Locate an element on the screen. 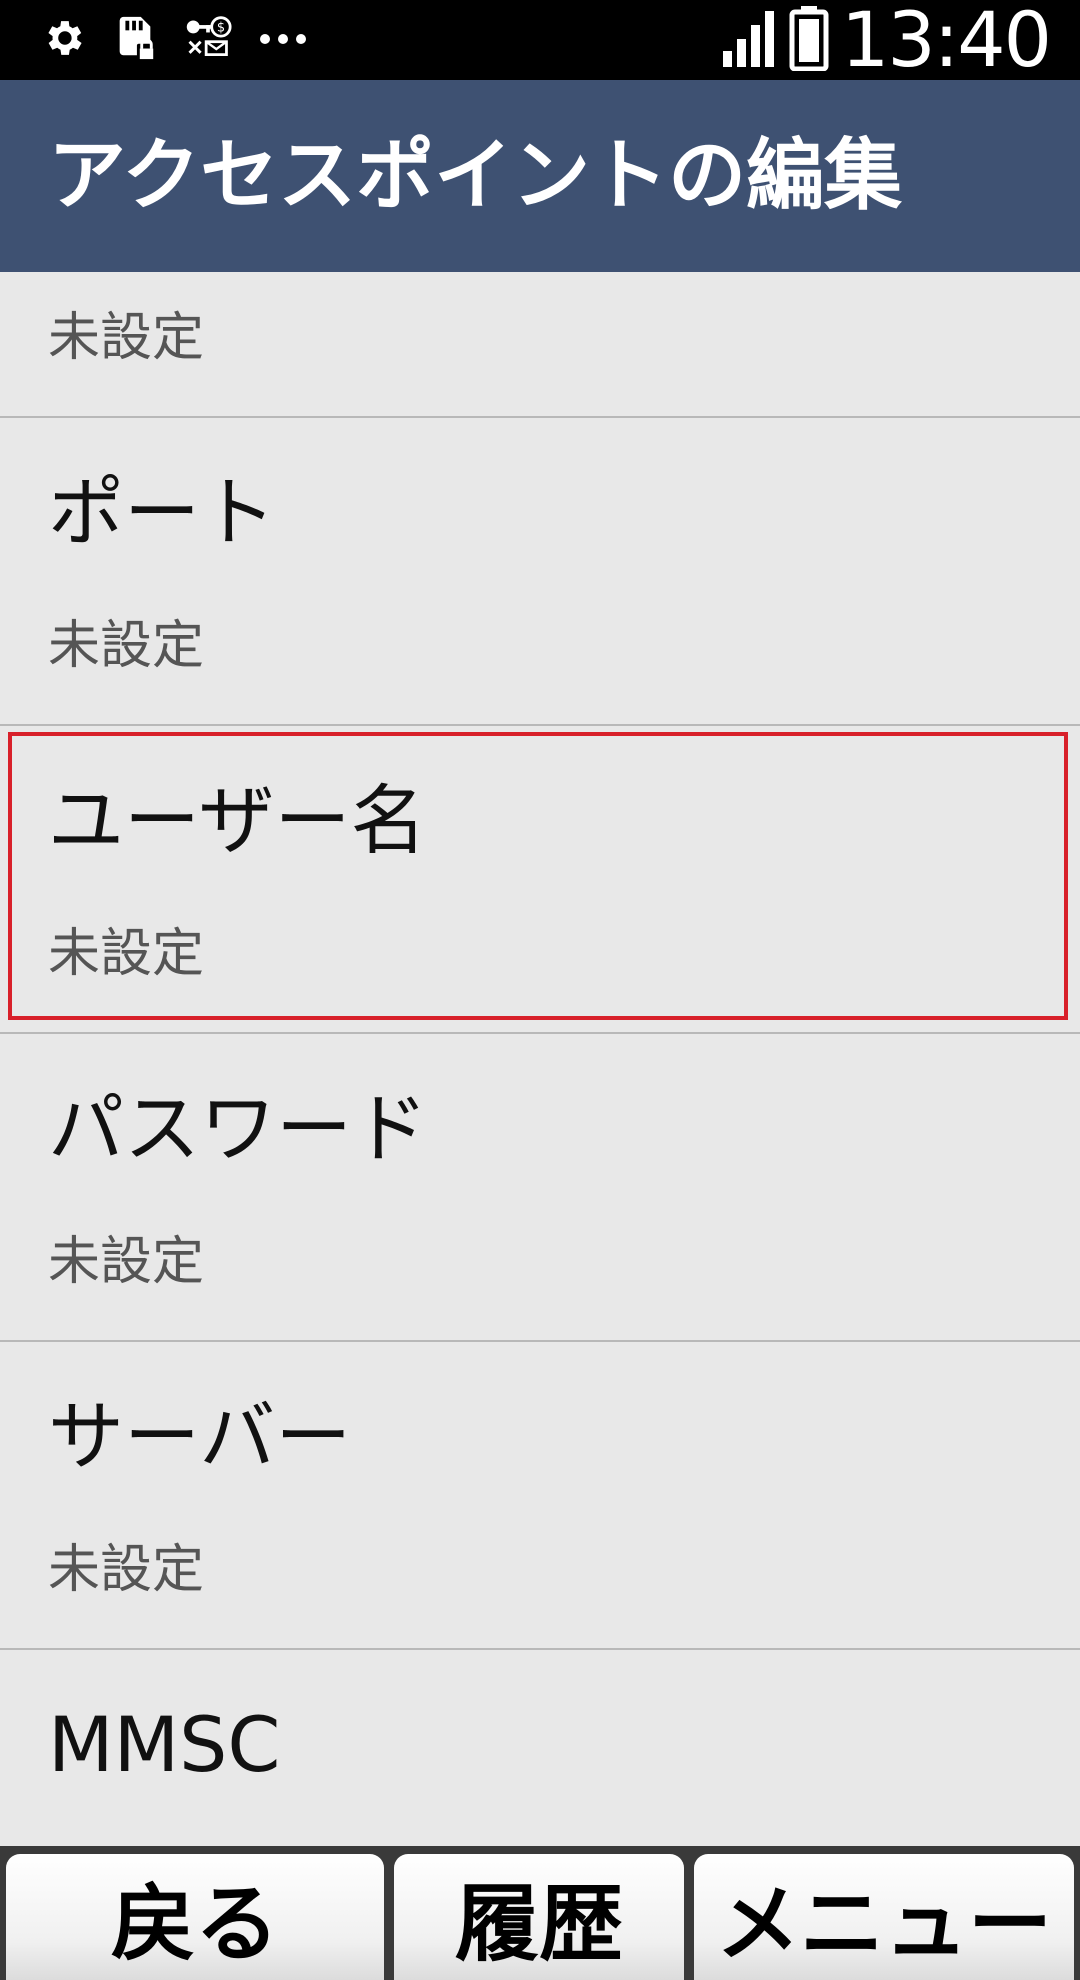  status-time: 13:40 is located at coordinates (946, 42).